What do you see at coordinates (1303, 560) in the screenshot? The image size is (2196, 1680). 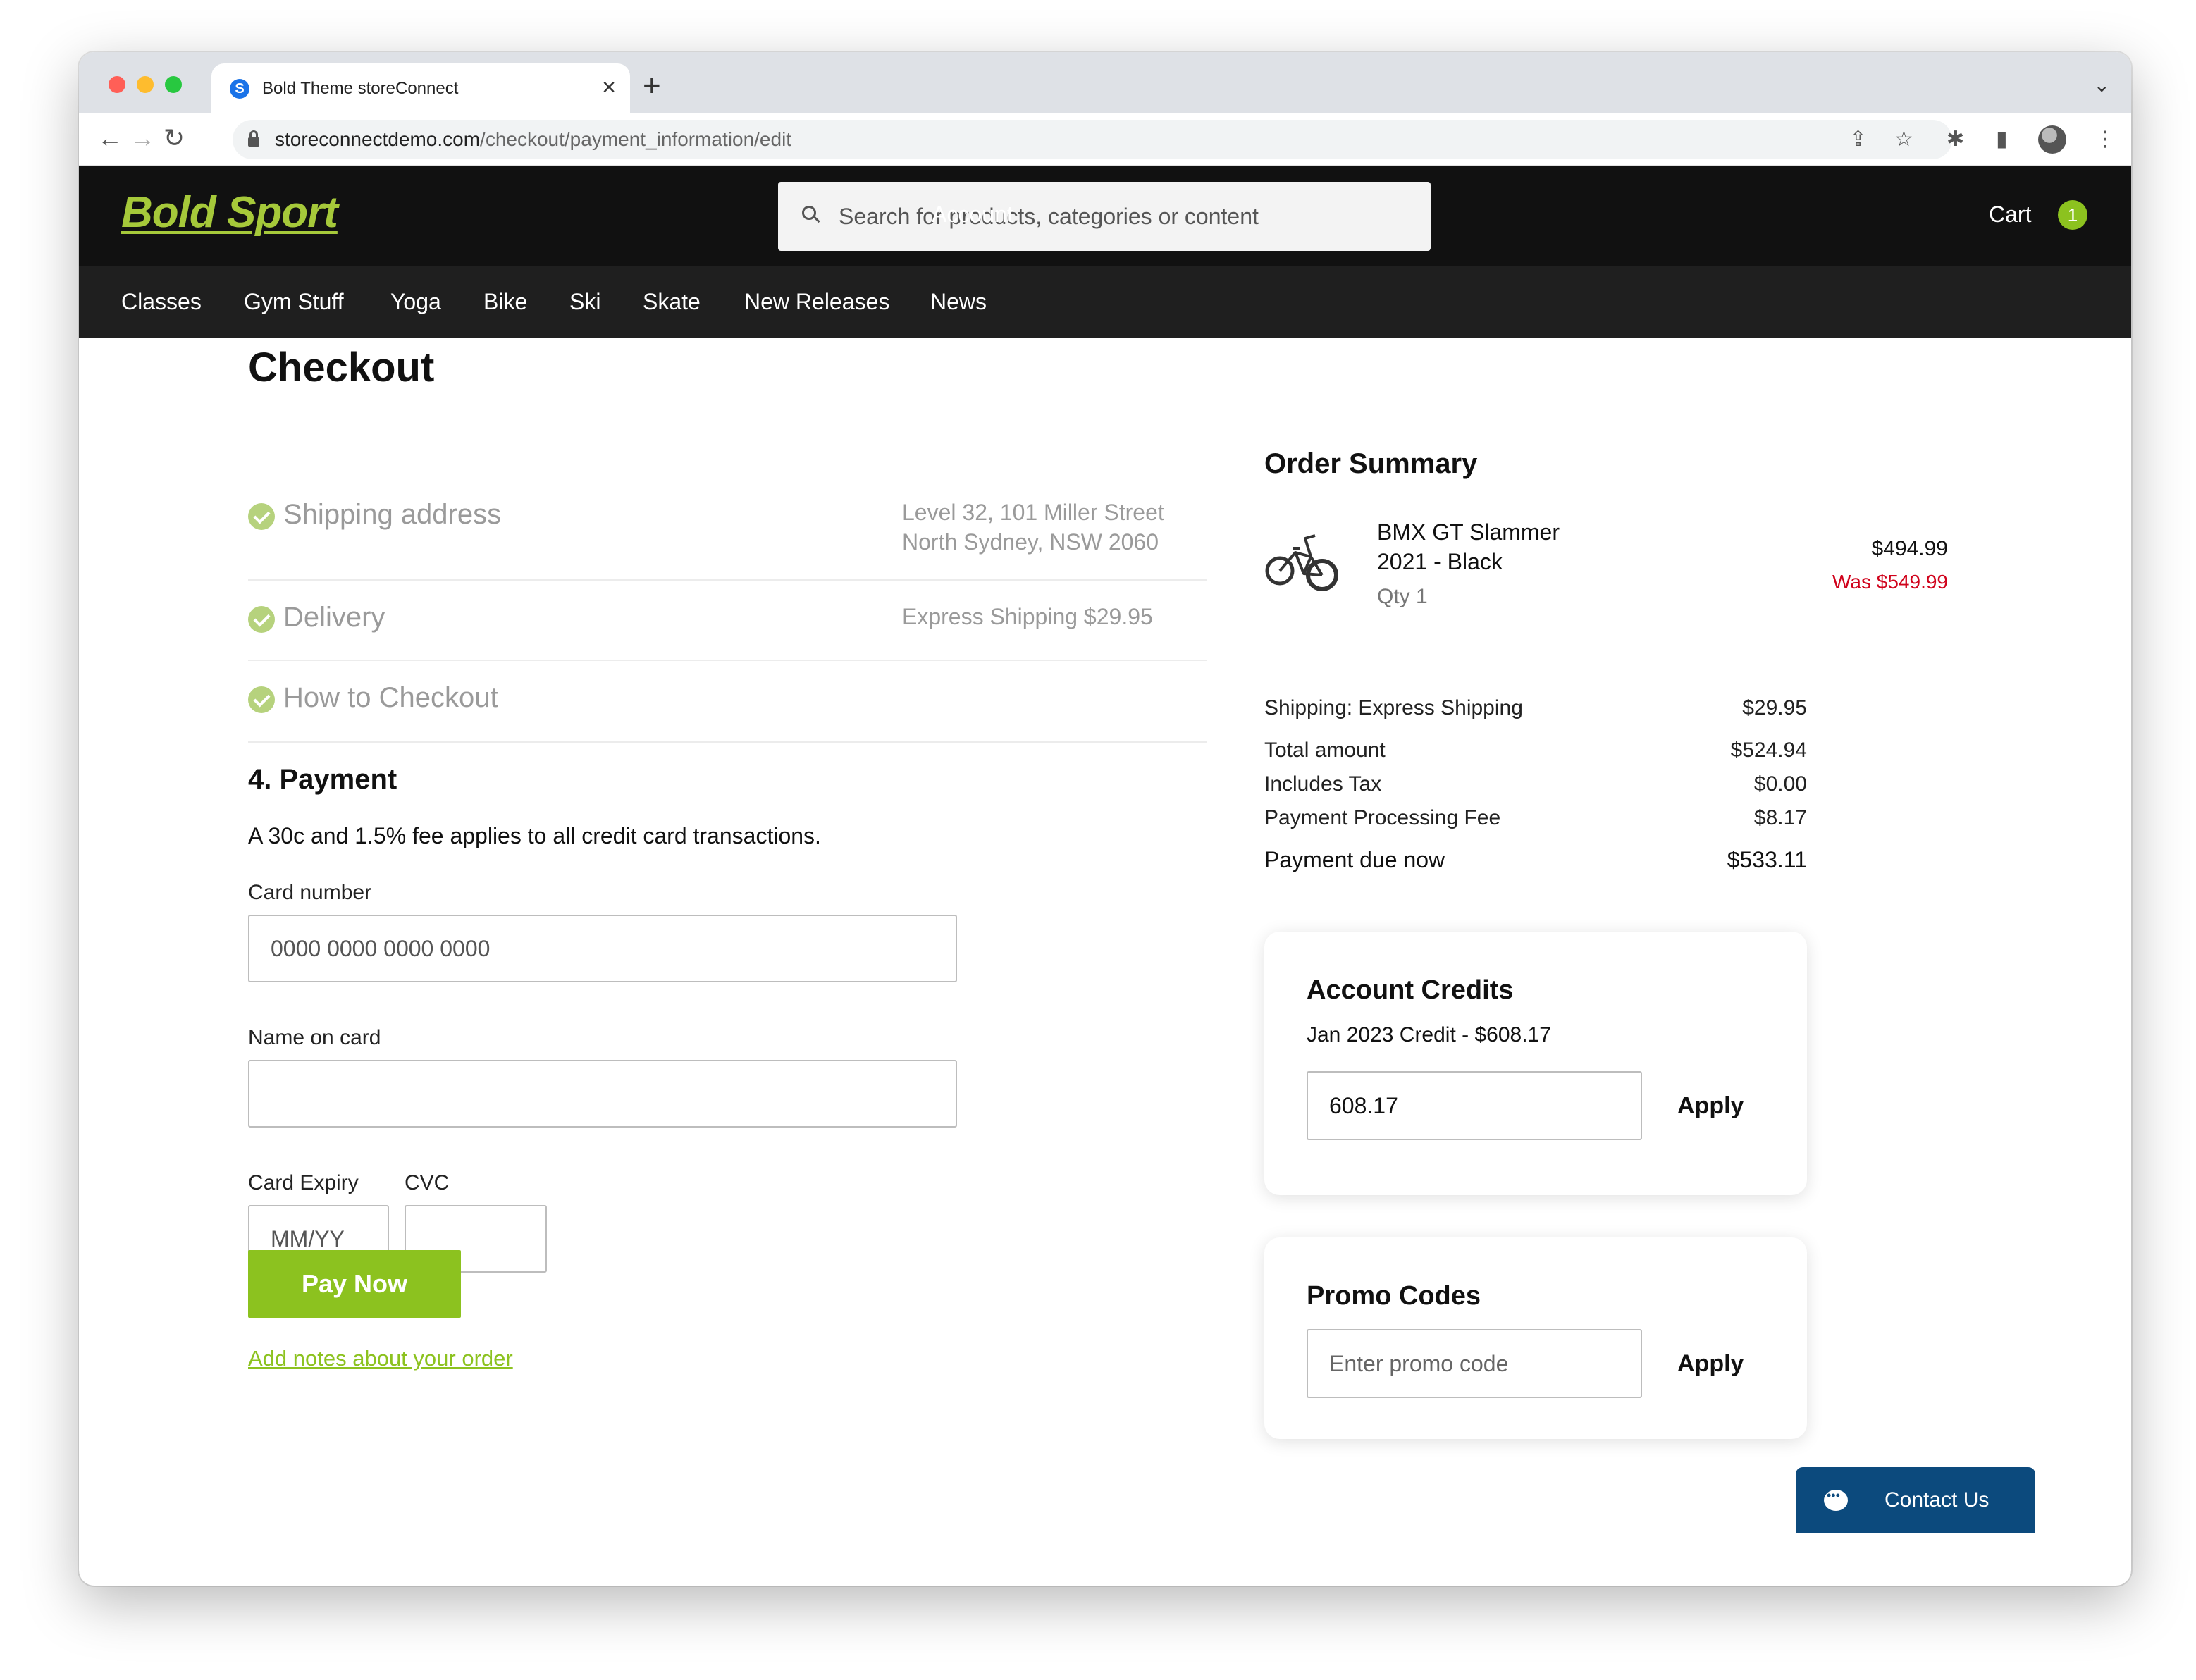 I see `bmx-bike-image` at bounding box center [1303, 560].